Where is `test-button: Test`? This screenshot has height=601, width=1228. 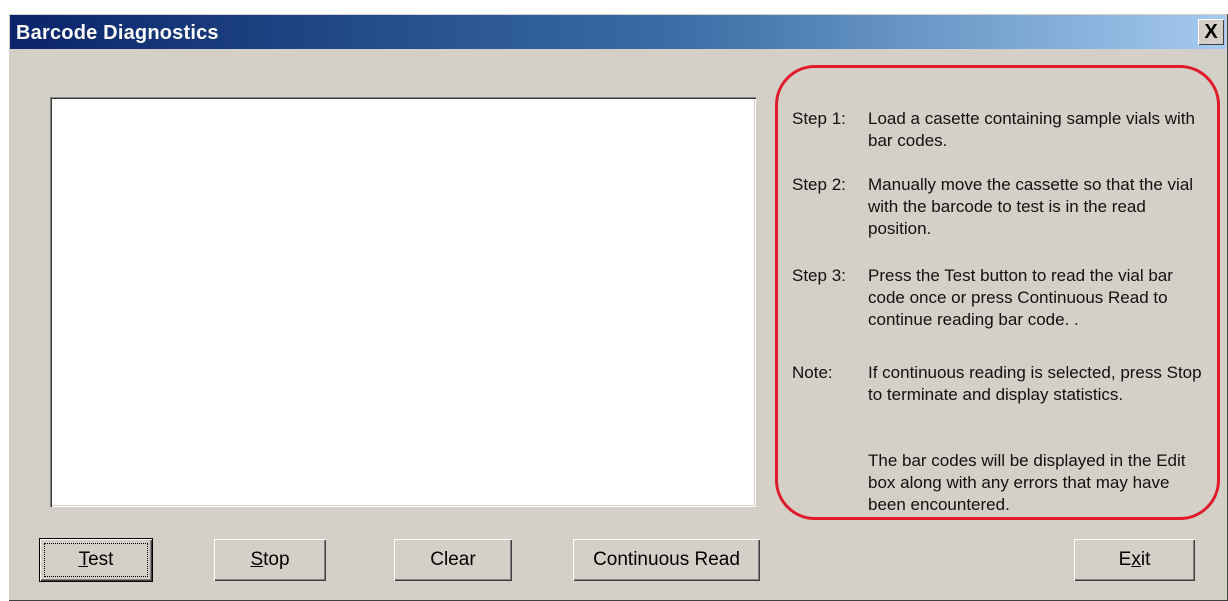
test-button: Test is located at coordinates (96, 560).